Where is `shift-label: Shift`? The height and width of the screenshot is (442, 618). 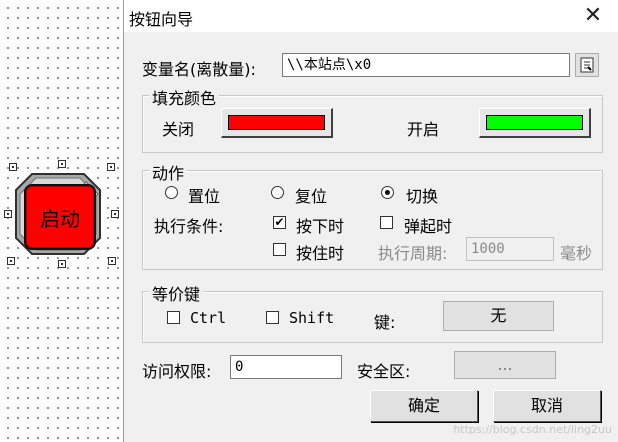 shift-label: Shift is located at coordinates (312, 318).